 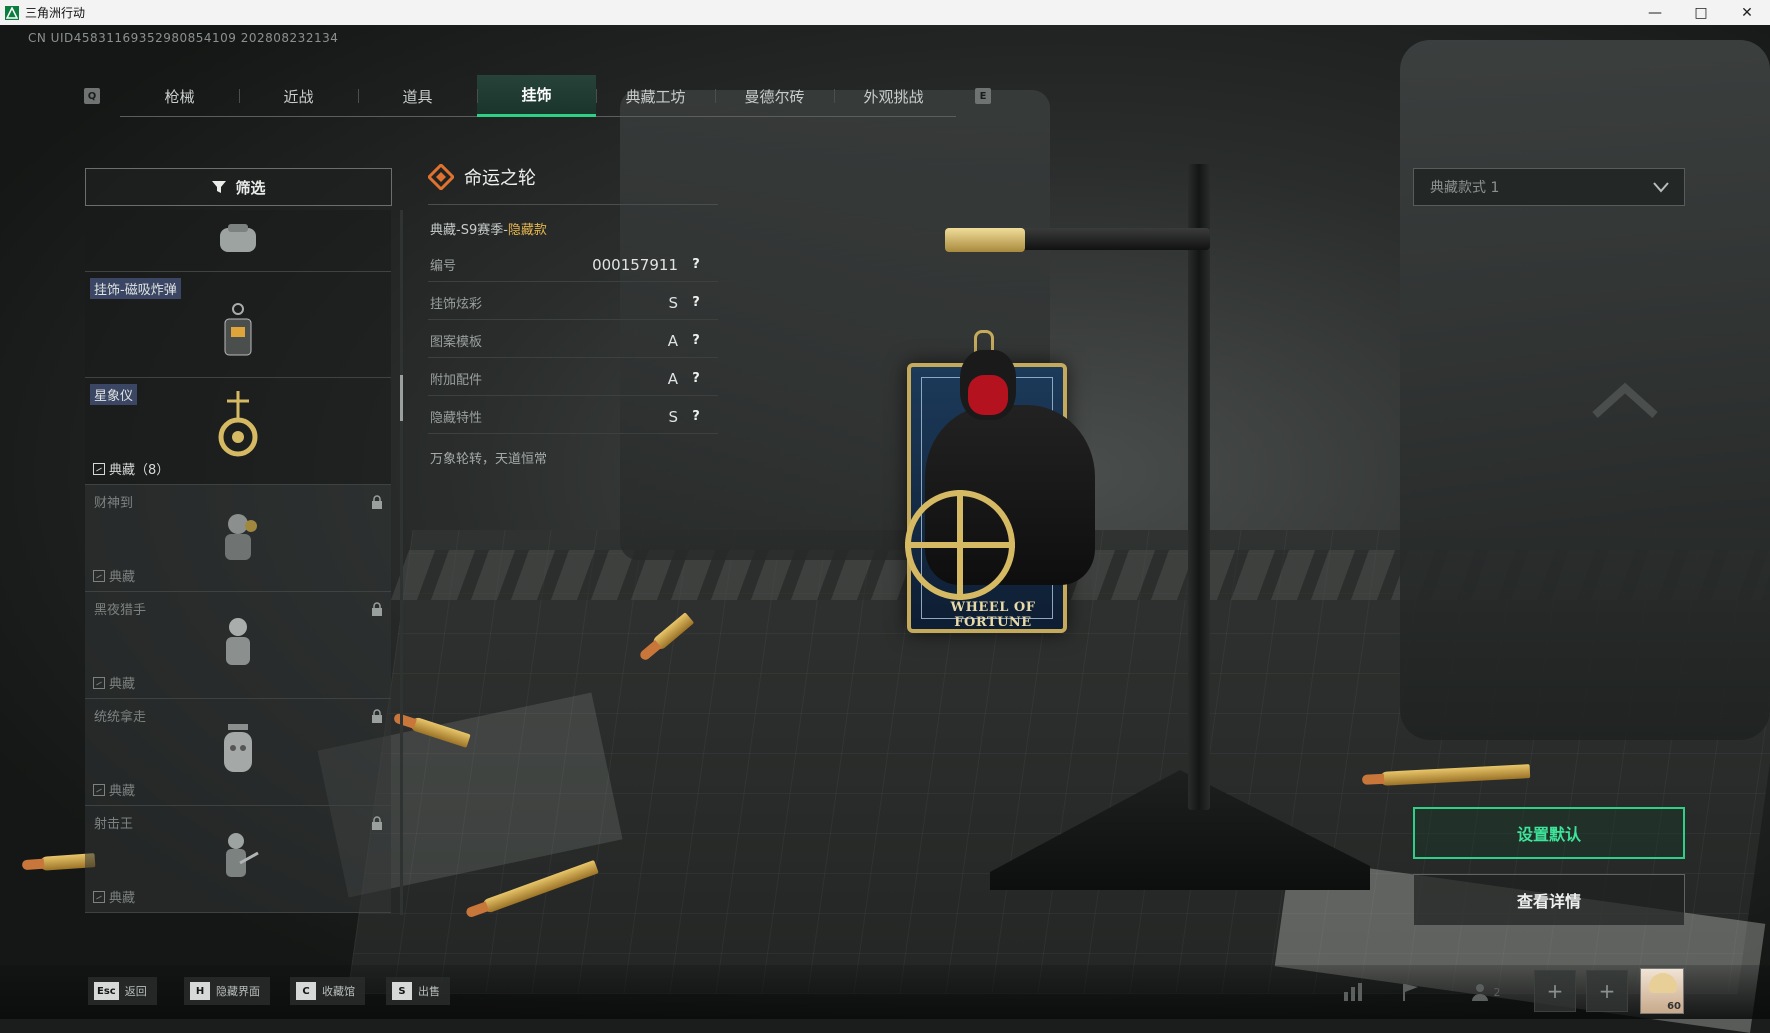 I want to click on bomb-charm-icon, so click(x=238, y=333).